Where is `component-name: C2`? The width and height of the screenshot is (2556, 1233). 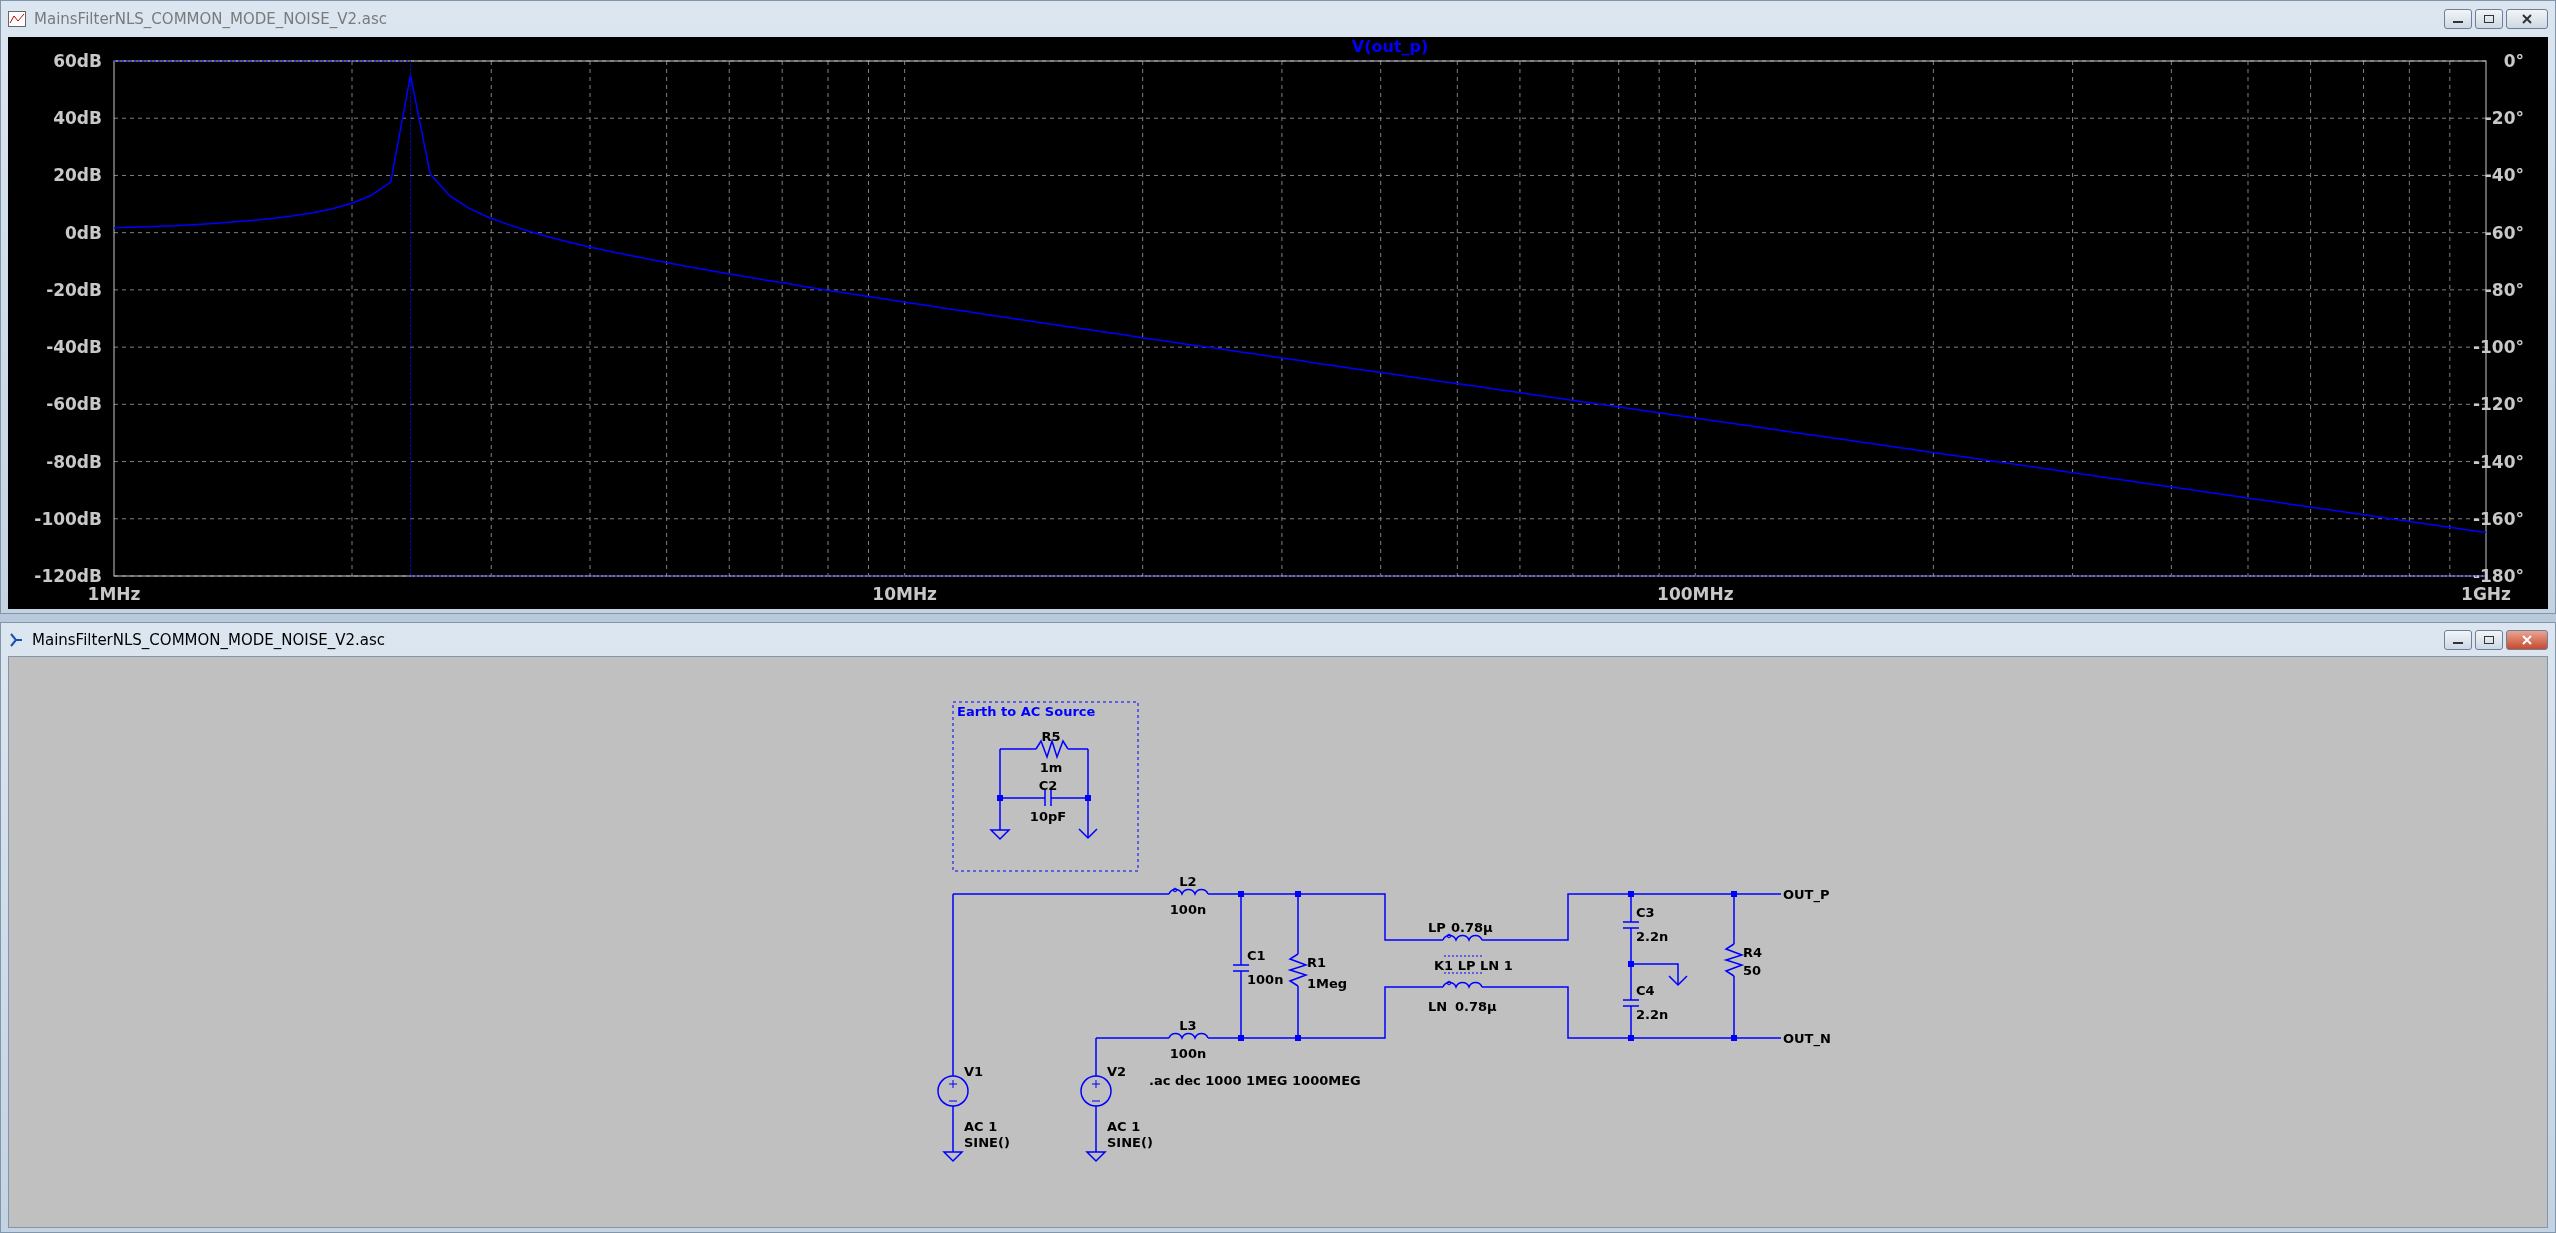 component-name: C2 is located at coordinates (1048, 785).